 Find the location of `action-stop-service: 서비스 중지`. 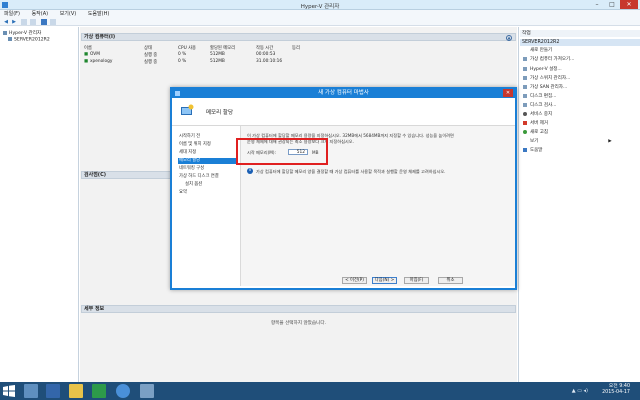

action-stop-service: 서비스 중지 is located at coordinates (537, 114).